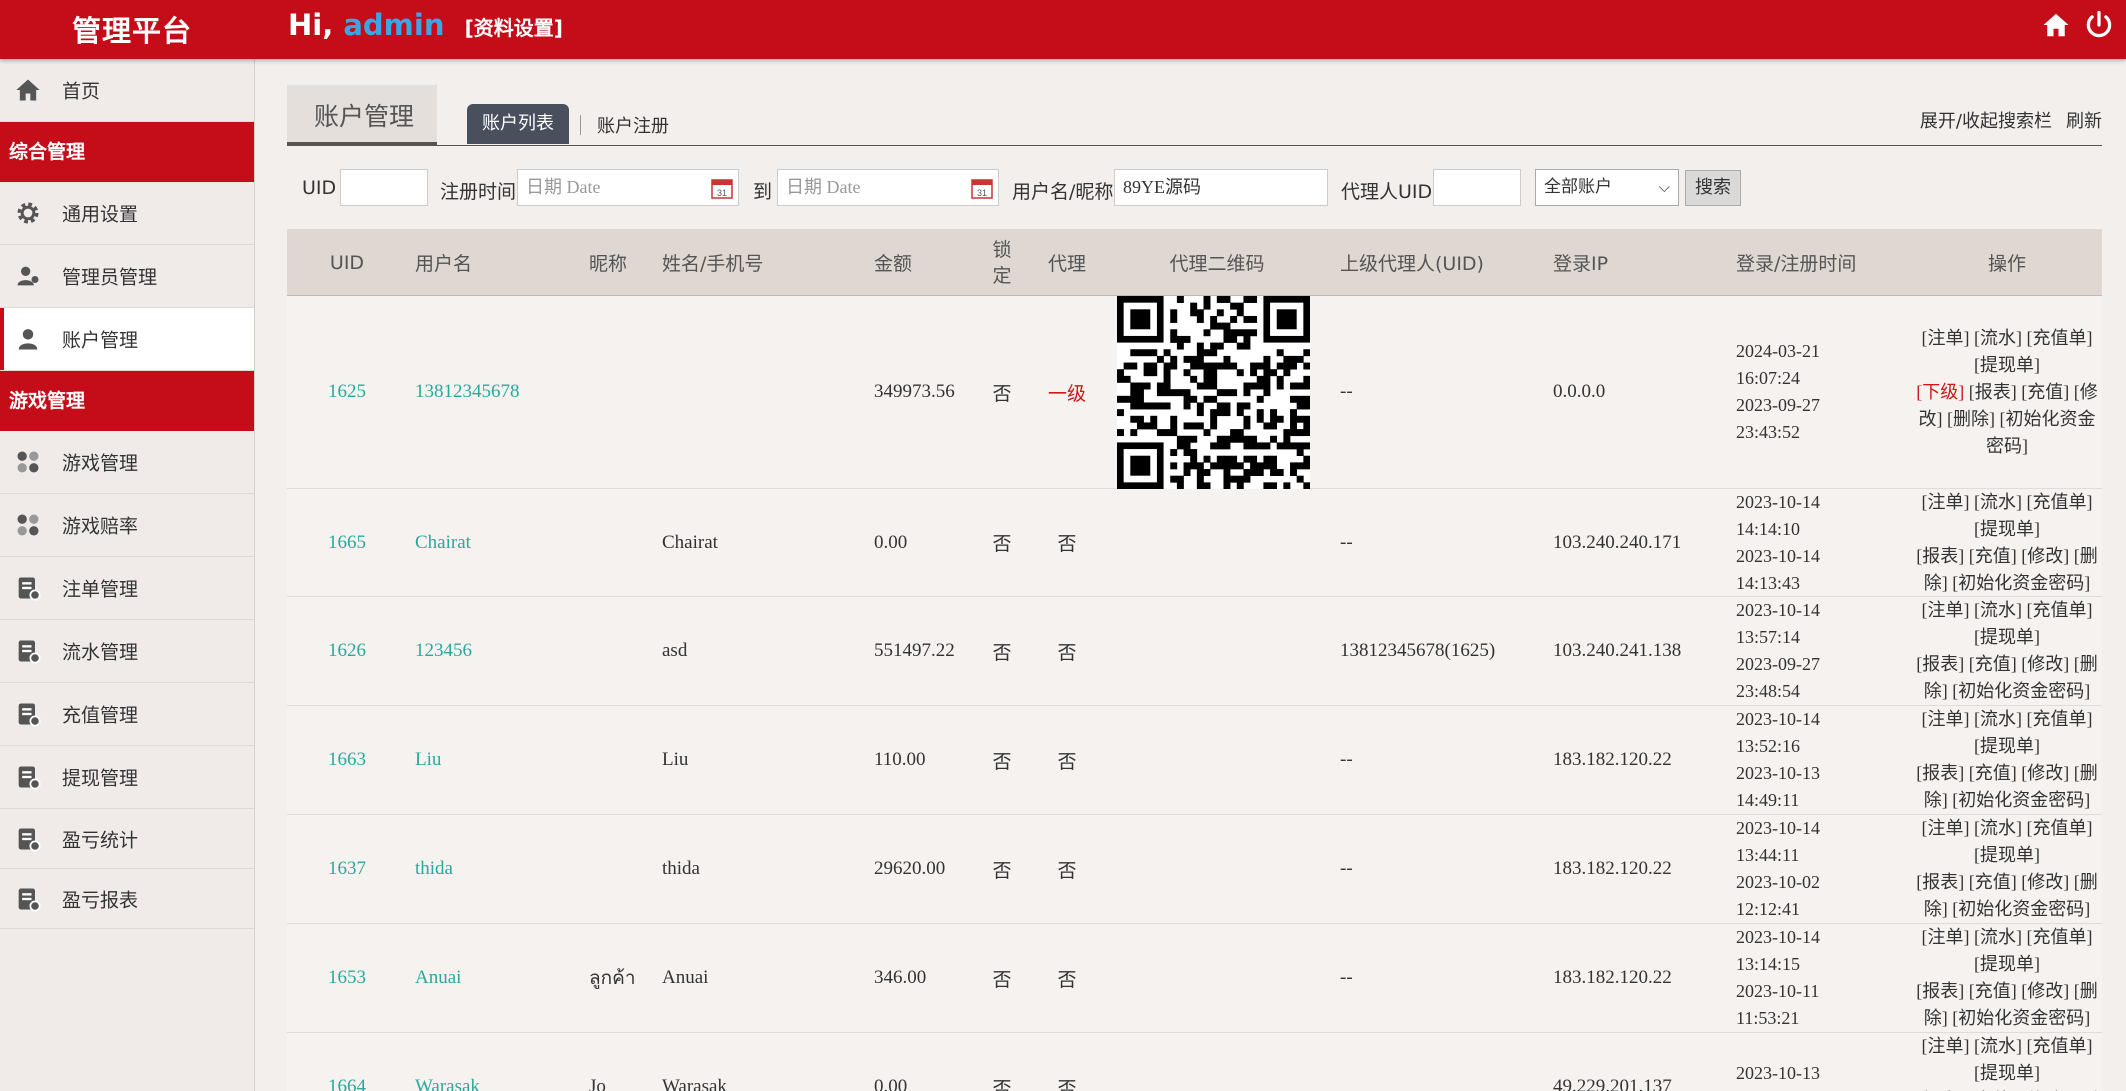 The image size is (2126, 1091). What do you see at coordinates (1477, 187) in the screenshot?
I see `agent-uid-input` at bounding box center [1477, 187].